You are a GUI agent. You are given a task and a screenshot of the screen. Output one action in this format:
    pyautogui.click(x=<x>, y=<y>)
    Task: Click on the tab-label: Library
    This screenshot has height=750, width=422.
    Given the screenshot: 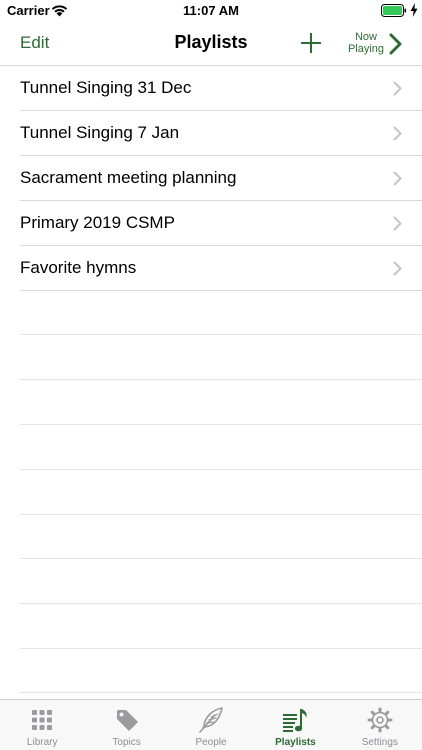 What is the action you would take?
    pyautogui.click(x=42, y=742)
    